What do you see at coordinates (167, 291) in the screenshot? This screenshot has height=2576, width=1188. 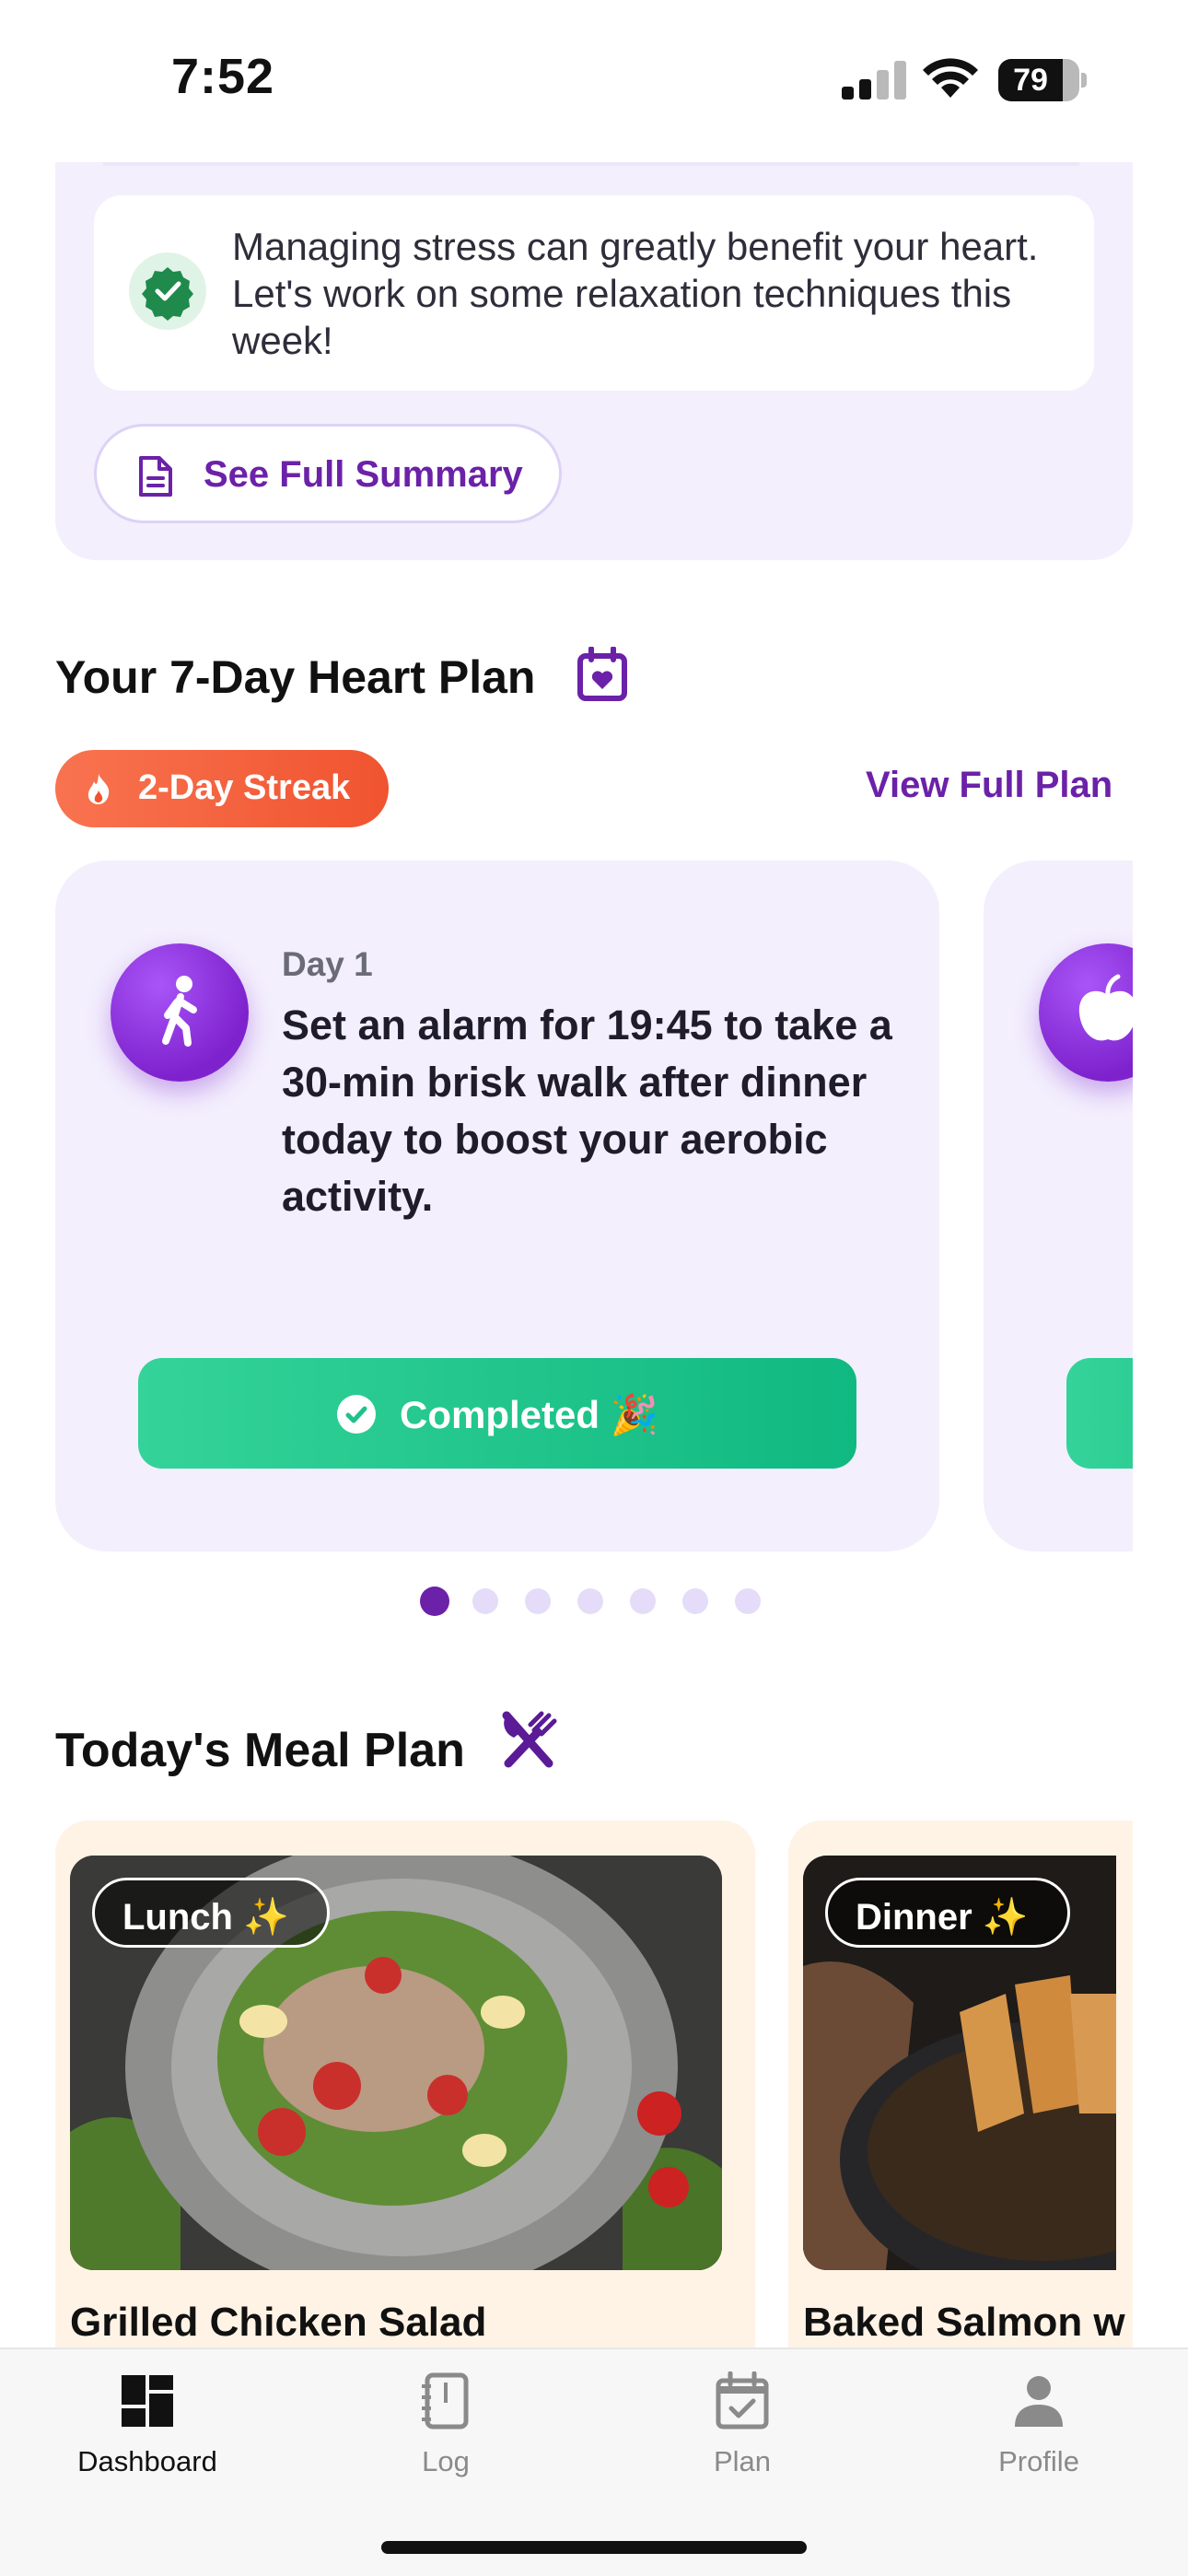 I see `verified-badge-icon` at bounding box center [167, 291].